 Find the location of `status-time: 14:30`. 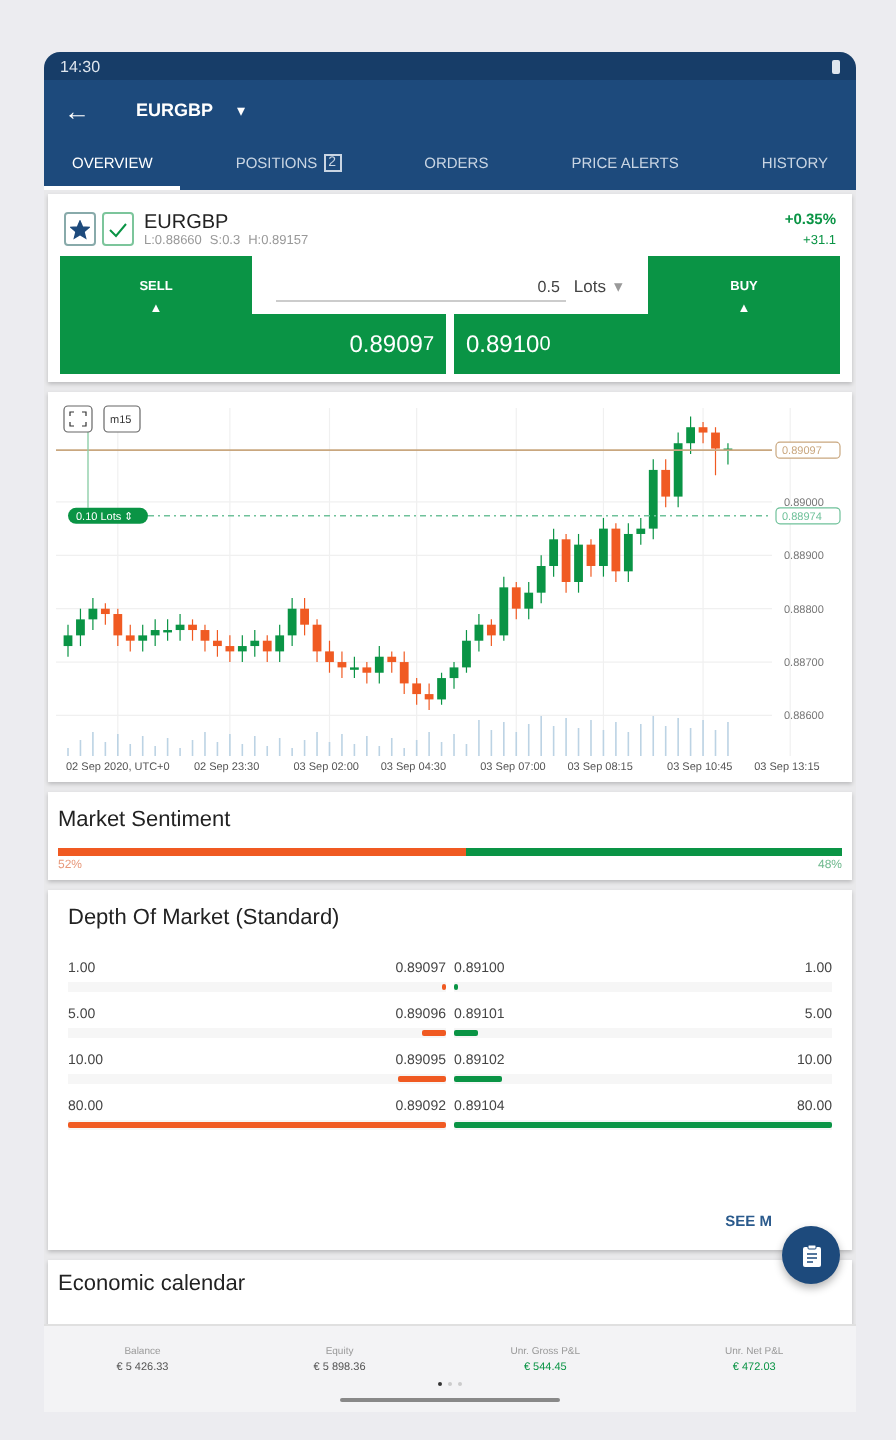

status-time: 14:30 is located at coordinates (80, 66).